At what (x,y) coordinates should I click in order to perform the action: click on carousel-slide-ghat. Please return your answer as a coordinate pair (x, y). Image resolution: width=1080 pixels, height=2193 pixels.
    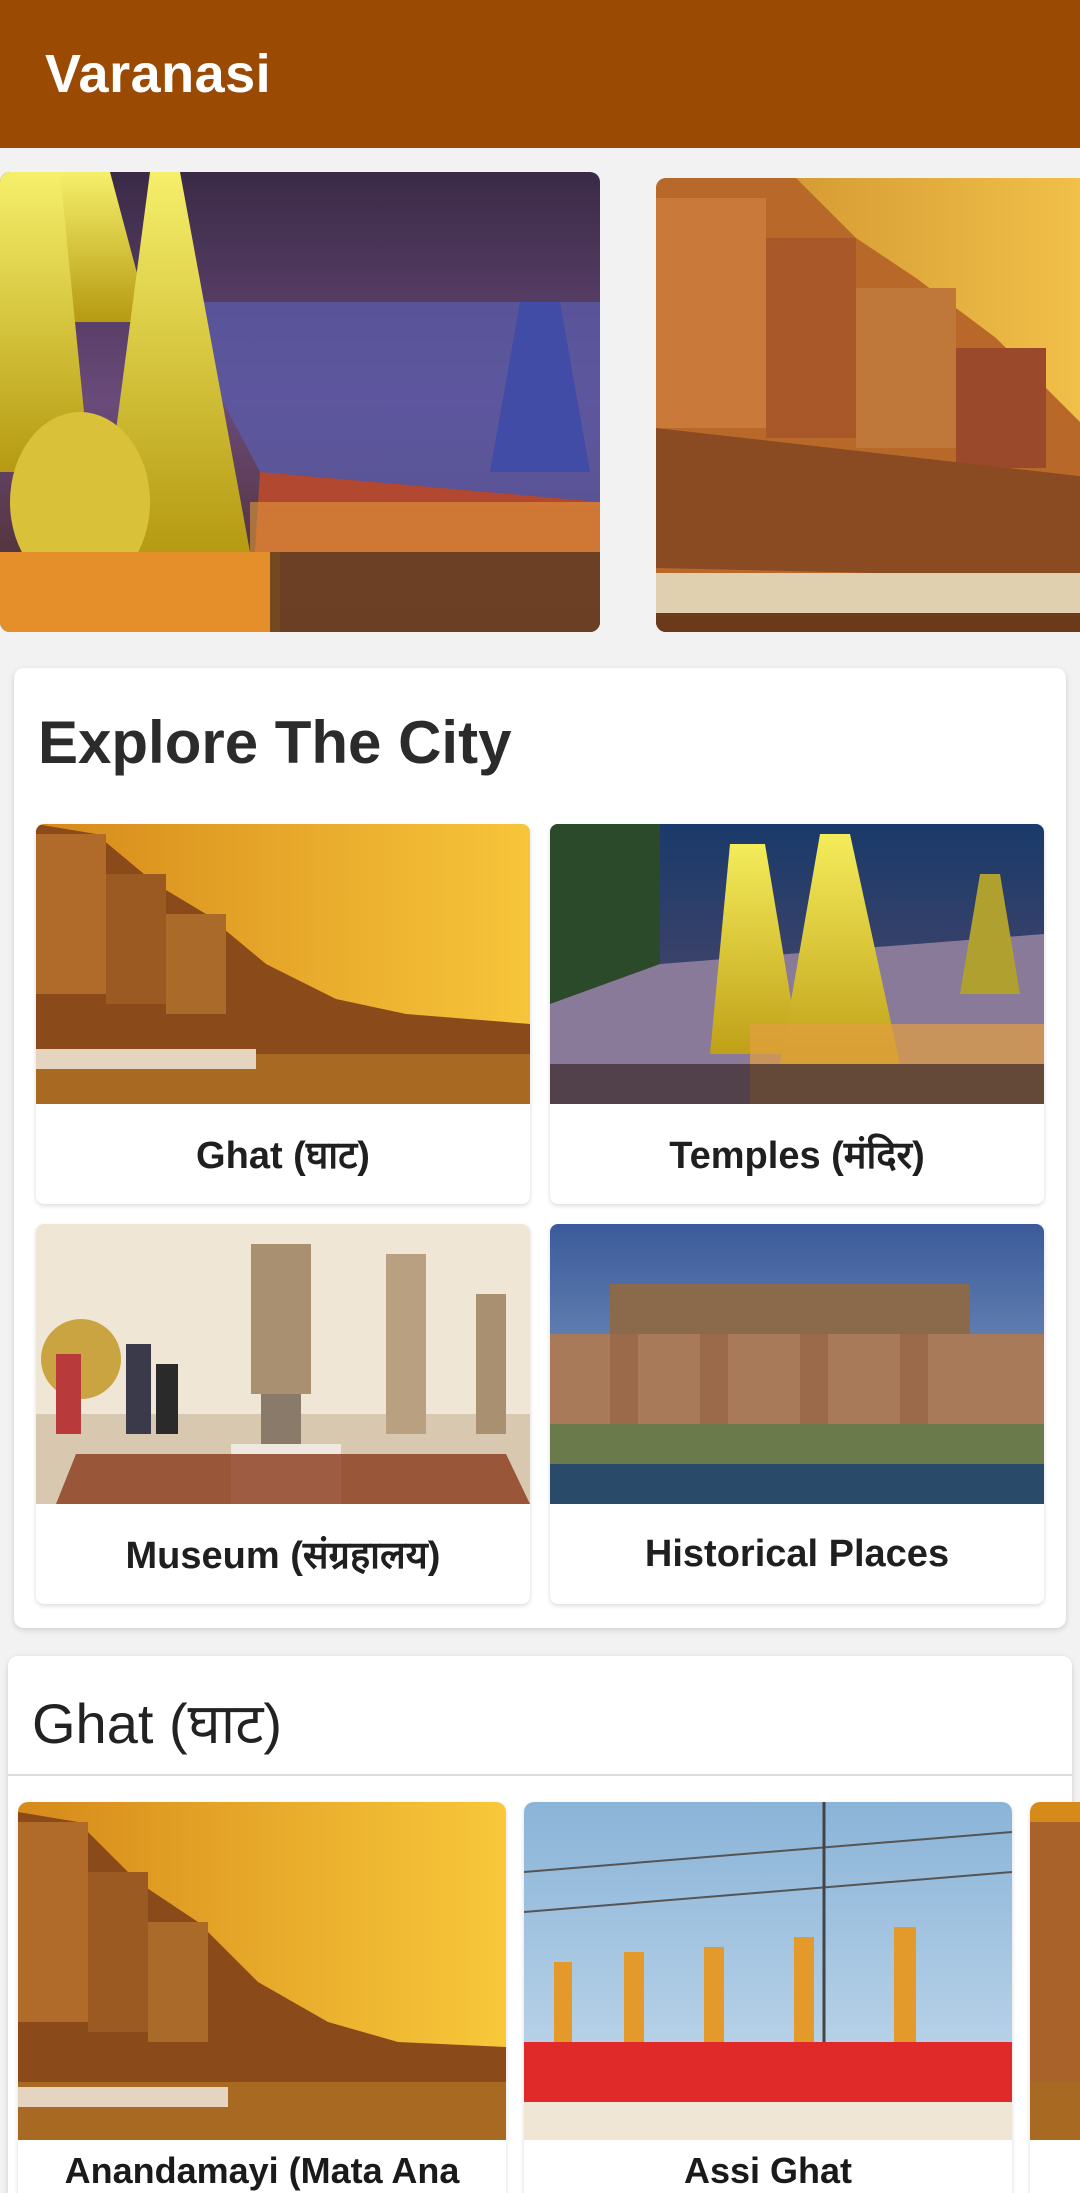
    Looking at the image, I should click on (868, 405).